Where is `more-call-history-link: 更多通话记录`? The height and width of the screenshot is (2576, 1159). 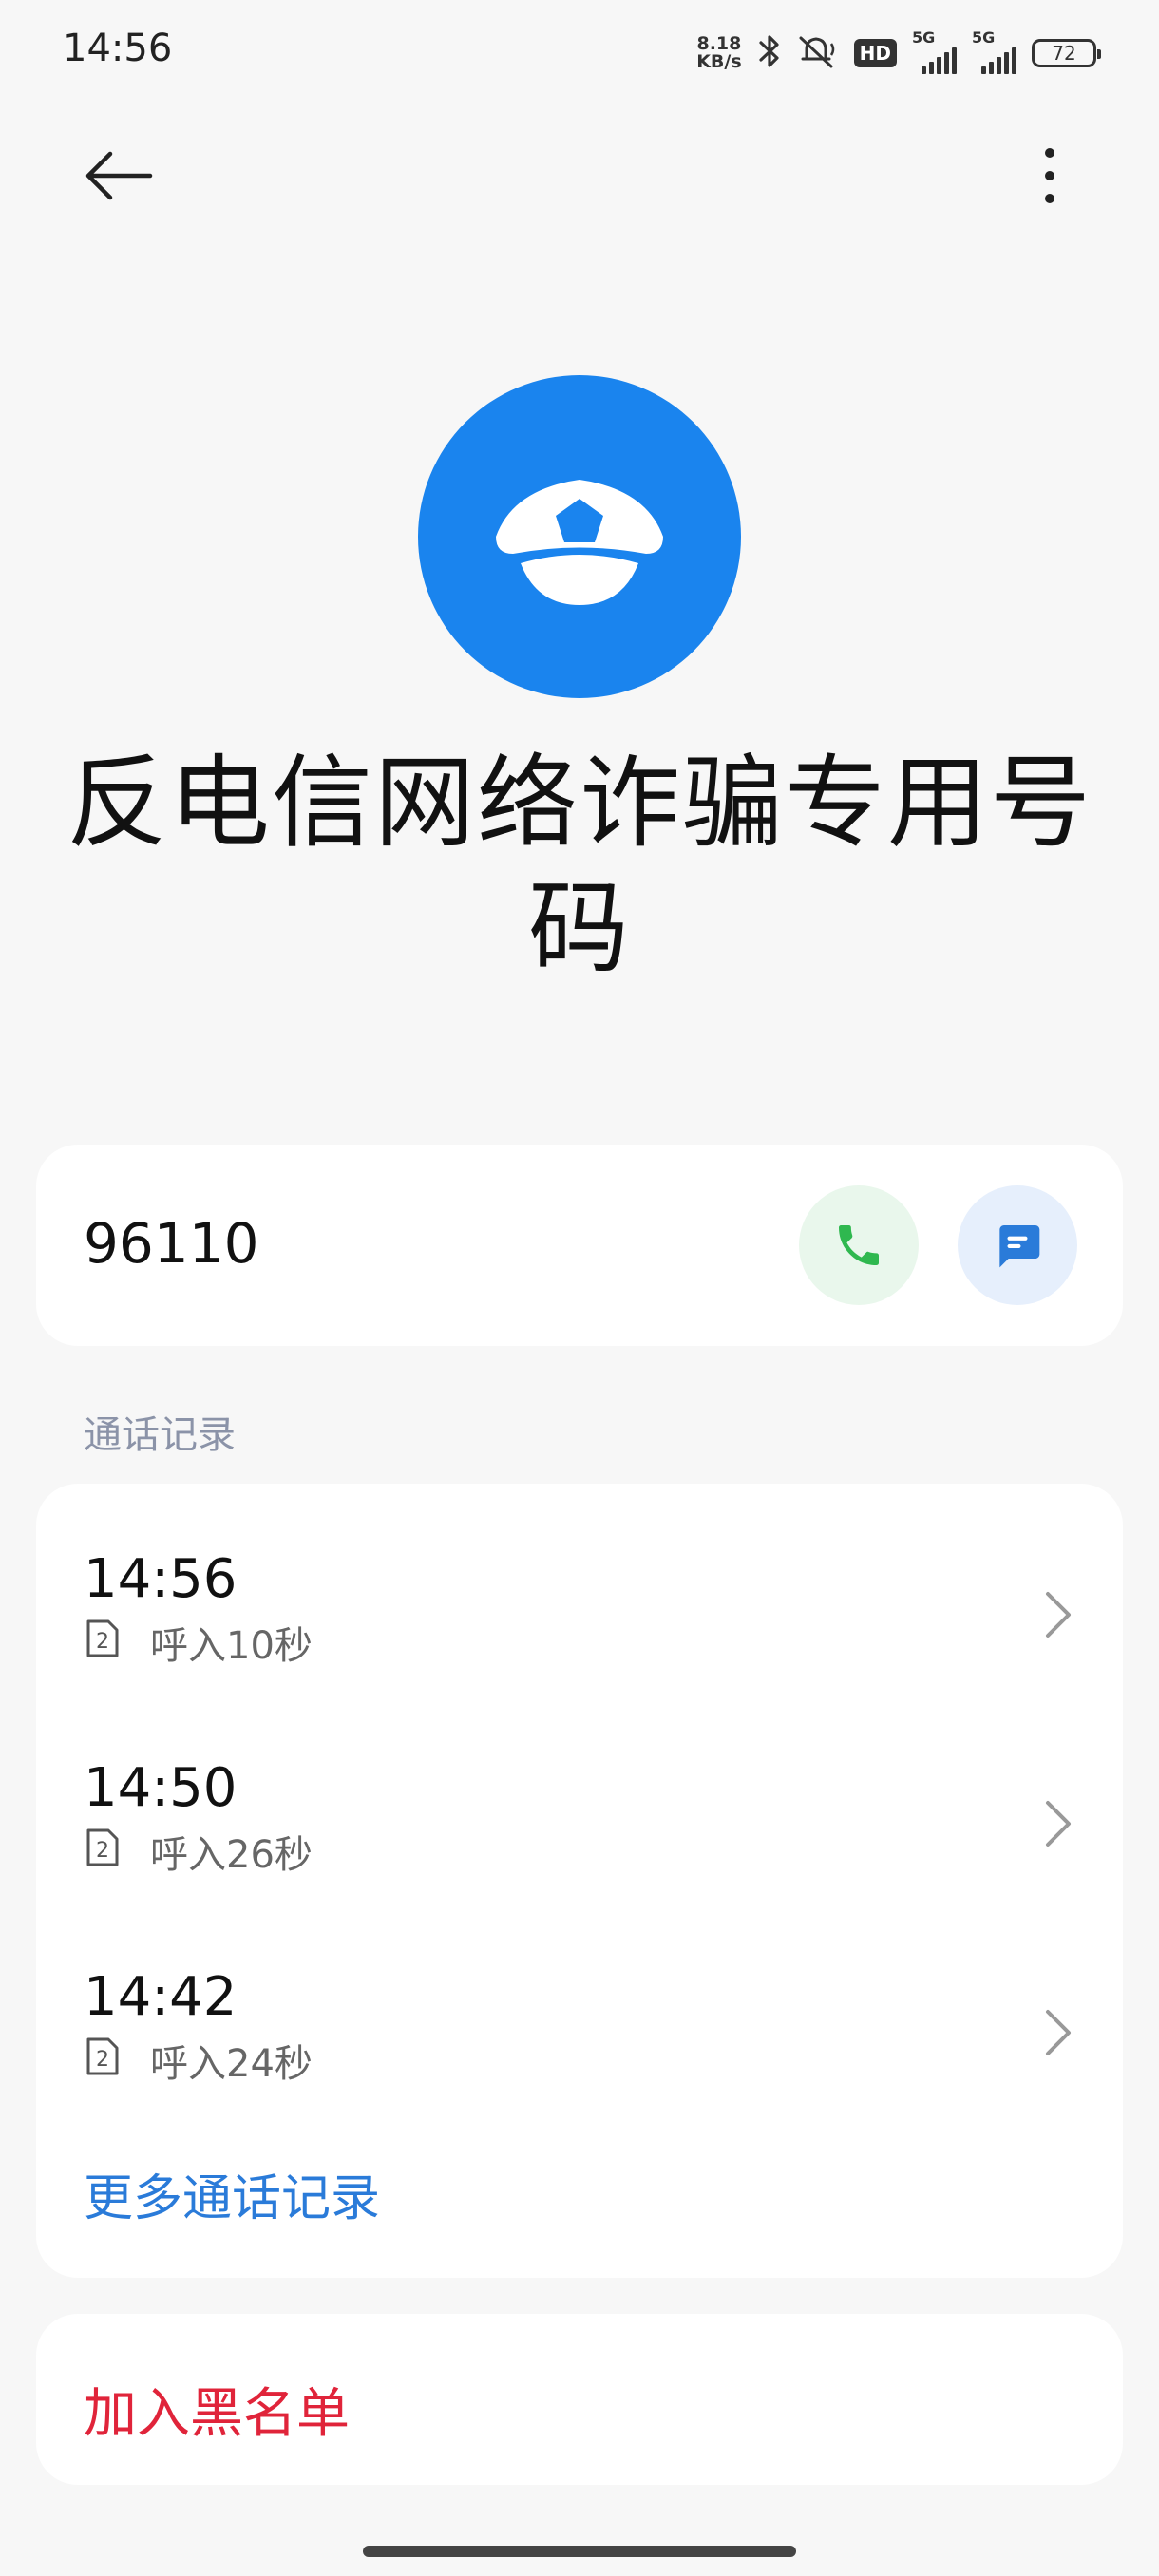 more-call-history-link: 更多通话记录 is located at coordinates (232, 2193).